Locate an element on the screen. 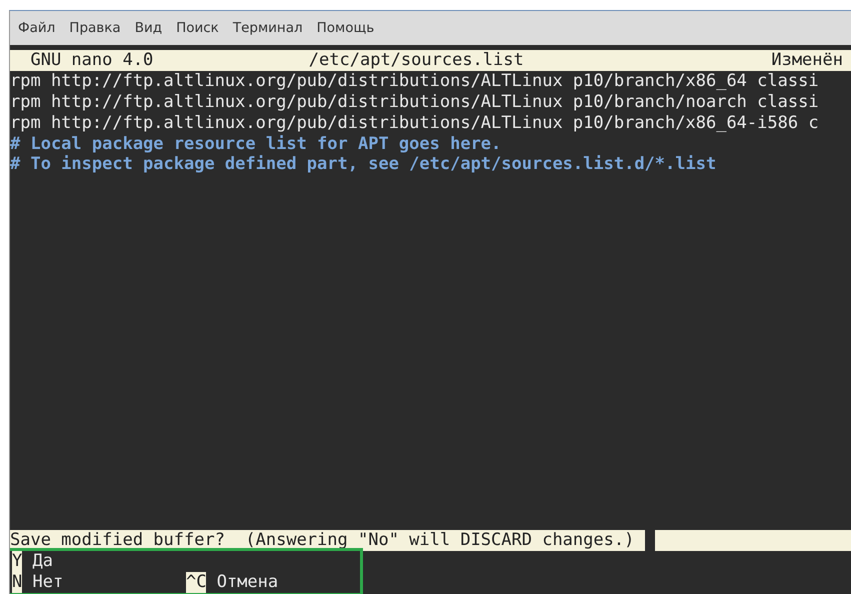 This screenshot has height=594, width=851. shortcut-label: Нет is located at coordinates (48, 583).